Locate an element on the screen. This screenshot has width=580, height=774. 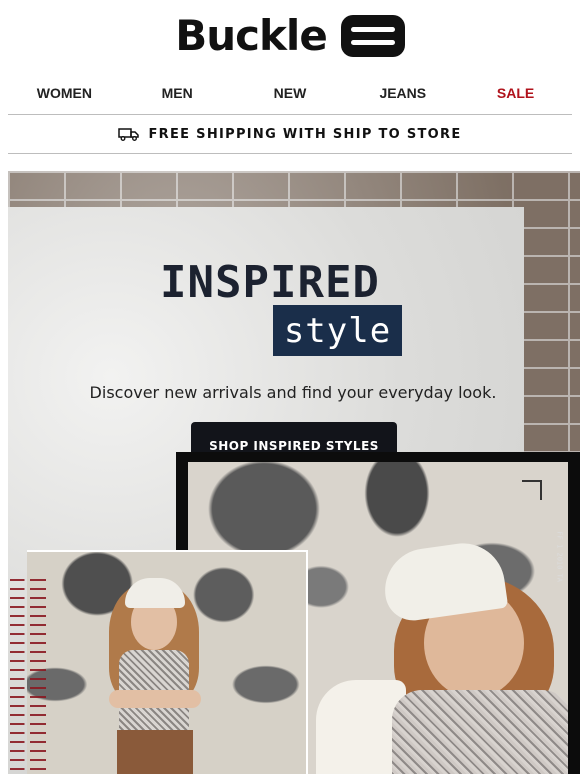
shipping-text: FREE SHIPPING WITH SHIP TO STORE is located at coordinates (305, 134).